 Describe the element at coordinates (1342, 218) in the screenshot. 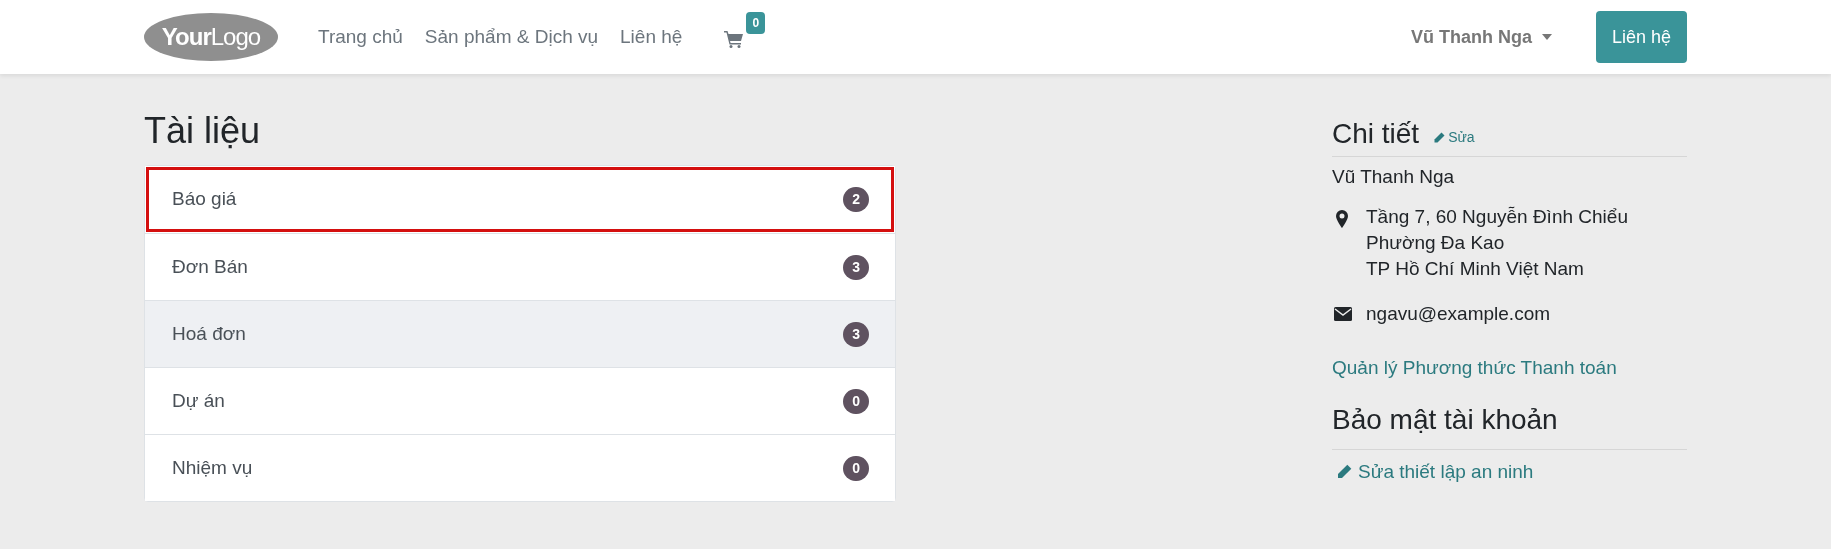

I see `location-pin-icon` at that location.